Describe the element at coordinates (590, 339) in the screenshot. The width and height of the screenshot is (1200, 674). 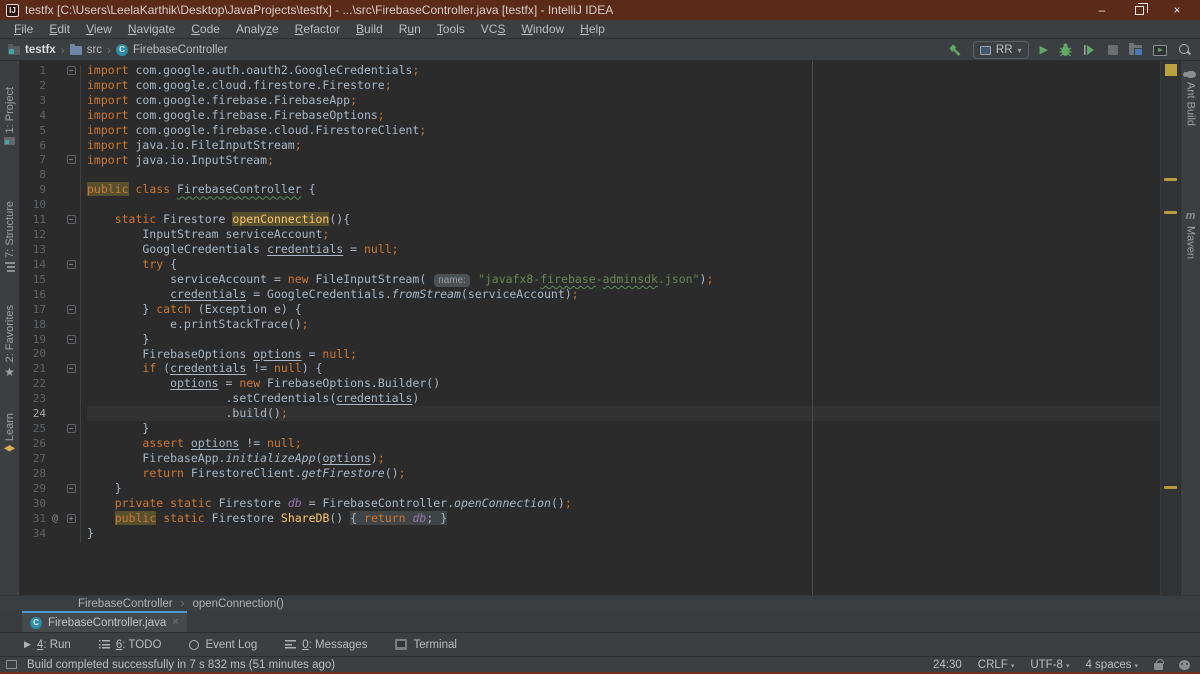
I see `code-line-19: 19 − }` at that location.